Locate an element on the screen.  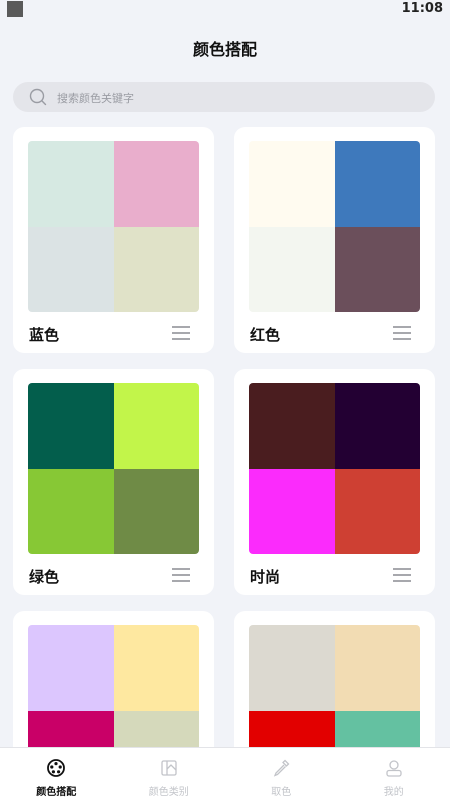
tab-color-categories: 颜色类别 is located at coordinates (169, 774).